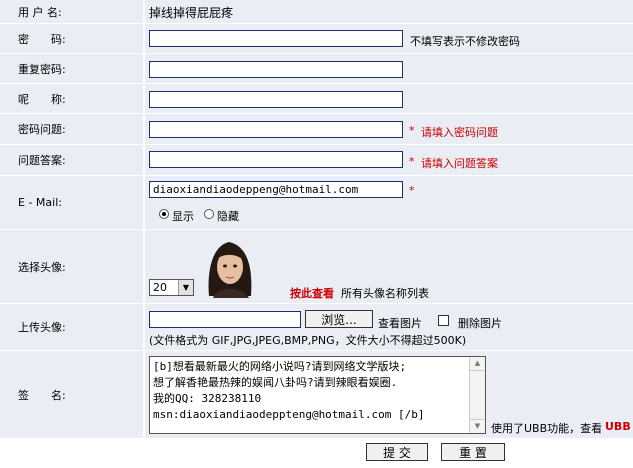 This screenshot has height=468, width=633. What do you see at coordinates (618, 426) in the screenshot?
I see `ubb-link: UBB` at bounding box center [618, 426].